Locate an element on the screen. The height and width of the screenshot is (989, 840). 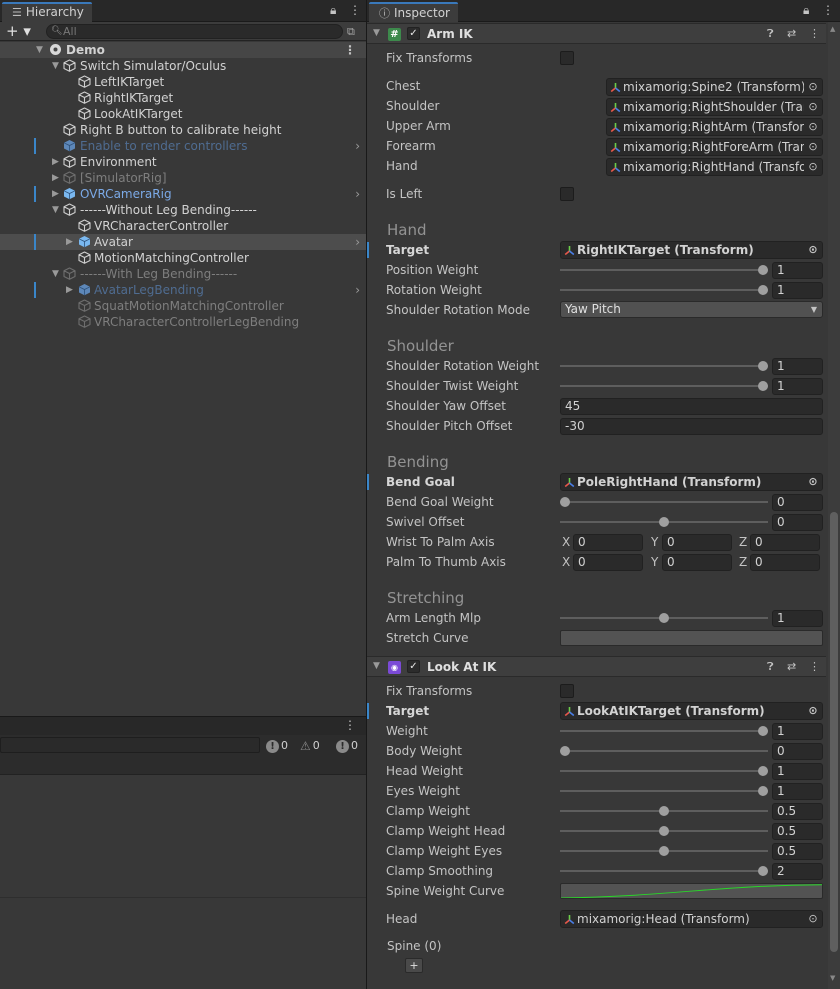
look-target-field: LookAtIKTarget (Transform) ⊙ is located at coordinates (691, 711).